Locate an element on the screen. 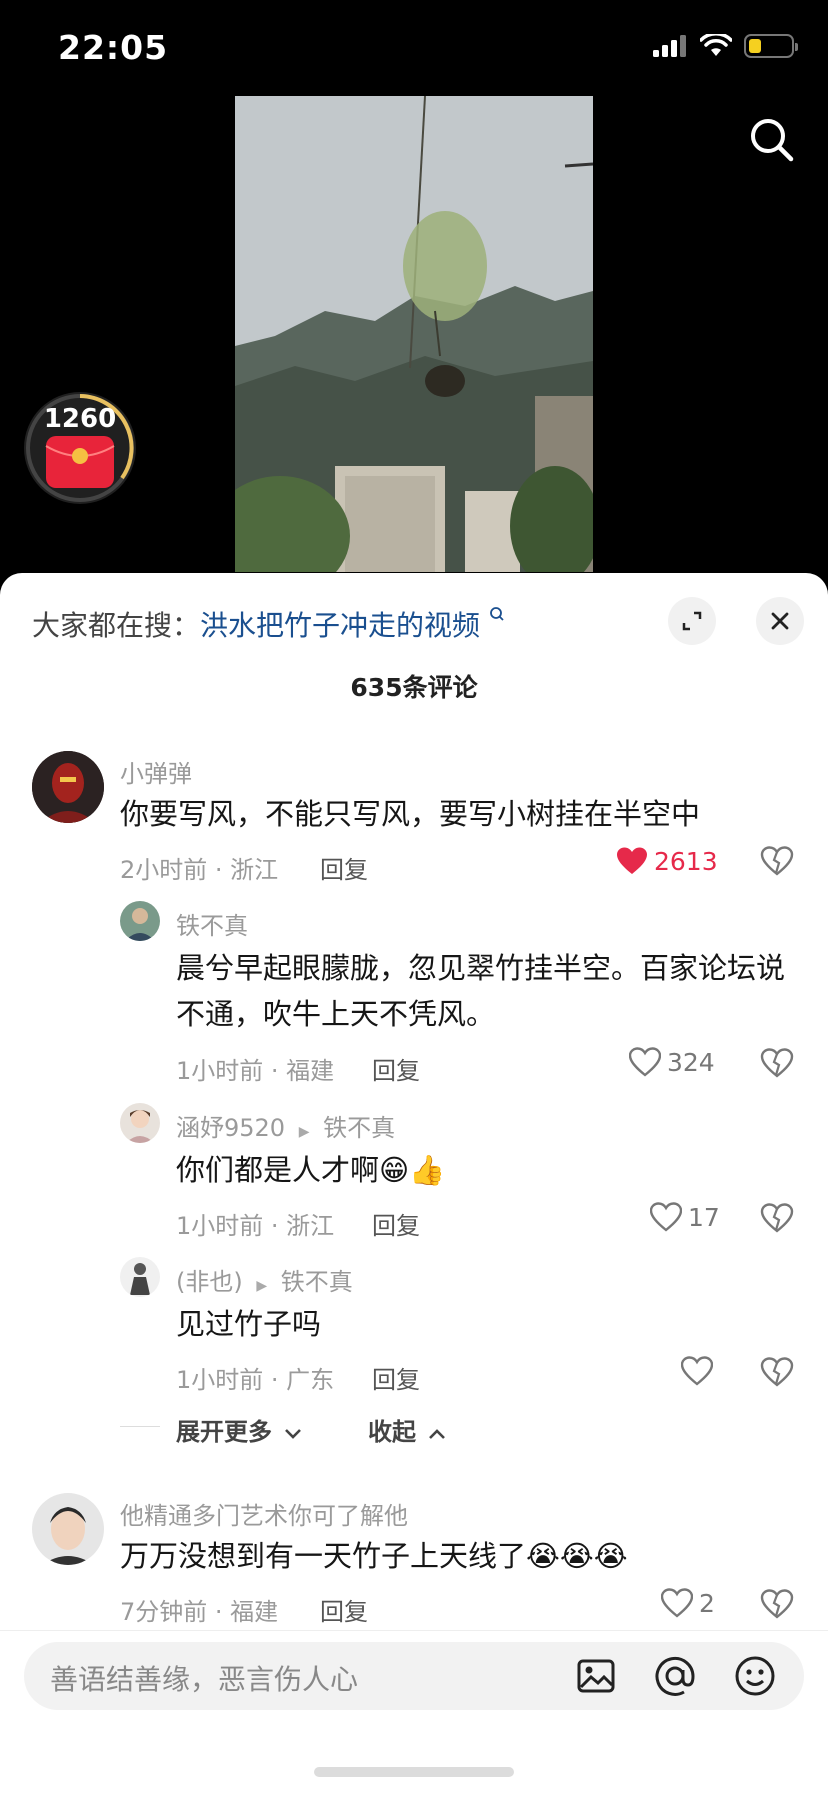 The width and height of the screenshot is (828, 1793). collapse-button: 收起 is located at coordinates (407, 1429).